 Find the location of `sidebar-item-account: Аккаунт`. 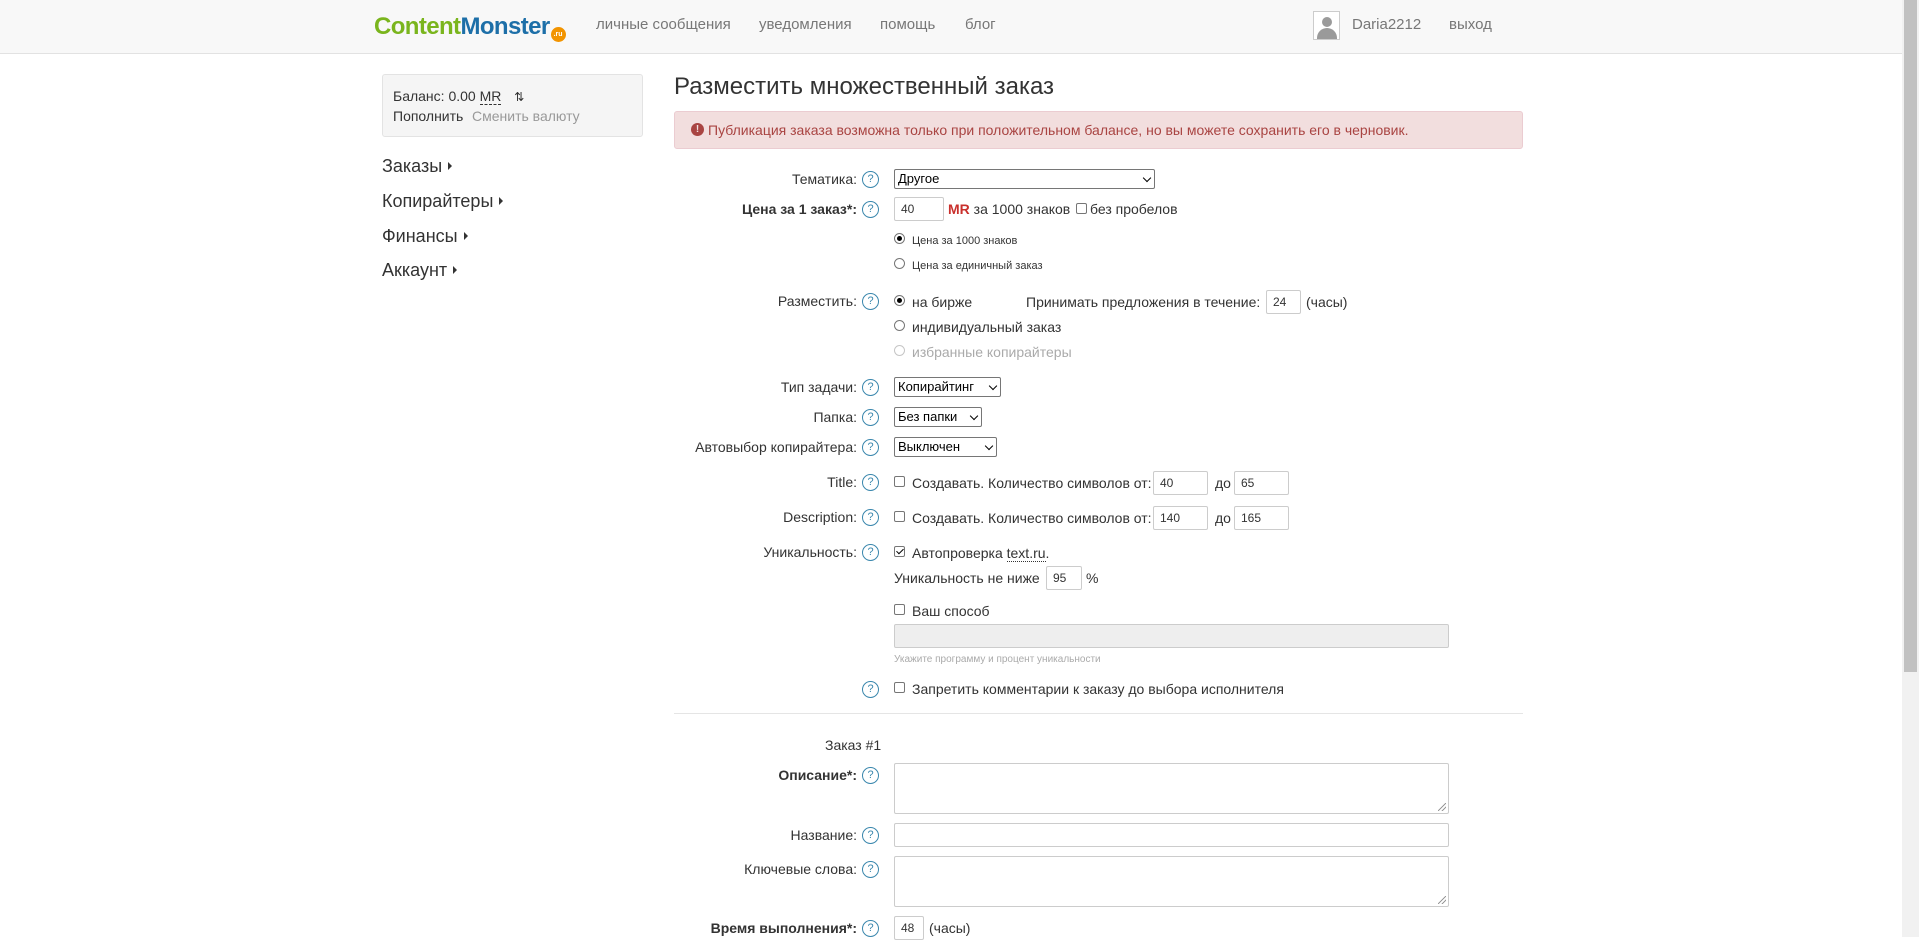

sidebar-item-account: Аккаунт is located at coordinates (420, 270).